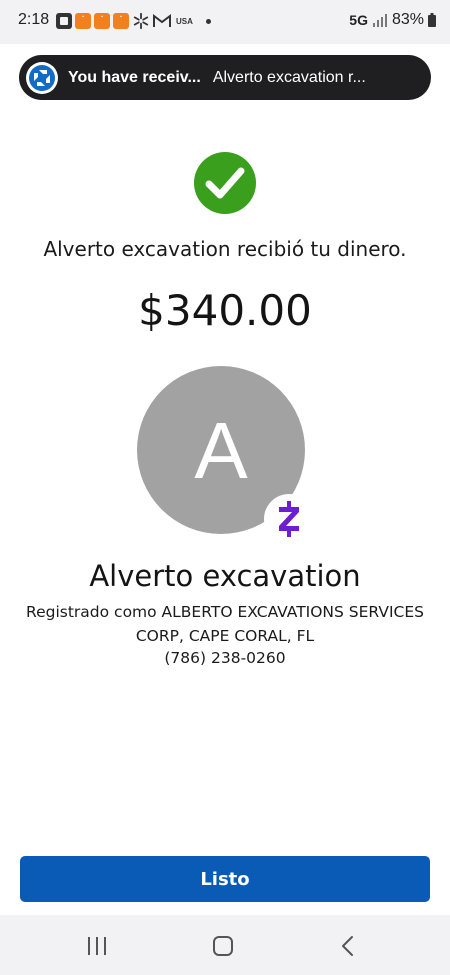  I want to click on check-circle-icon, so click(225, 183).